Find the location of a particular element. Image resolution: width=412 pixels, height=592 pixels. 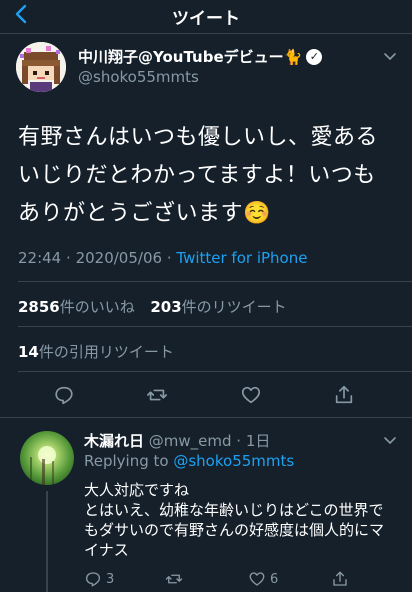

author-avatar is located at coordinates (41, 67).